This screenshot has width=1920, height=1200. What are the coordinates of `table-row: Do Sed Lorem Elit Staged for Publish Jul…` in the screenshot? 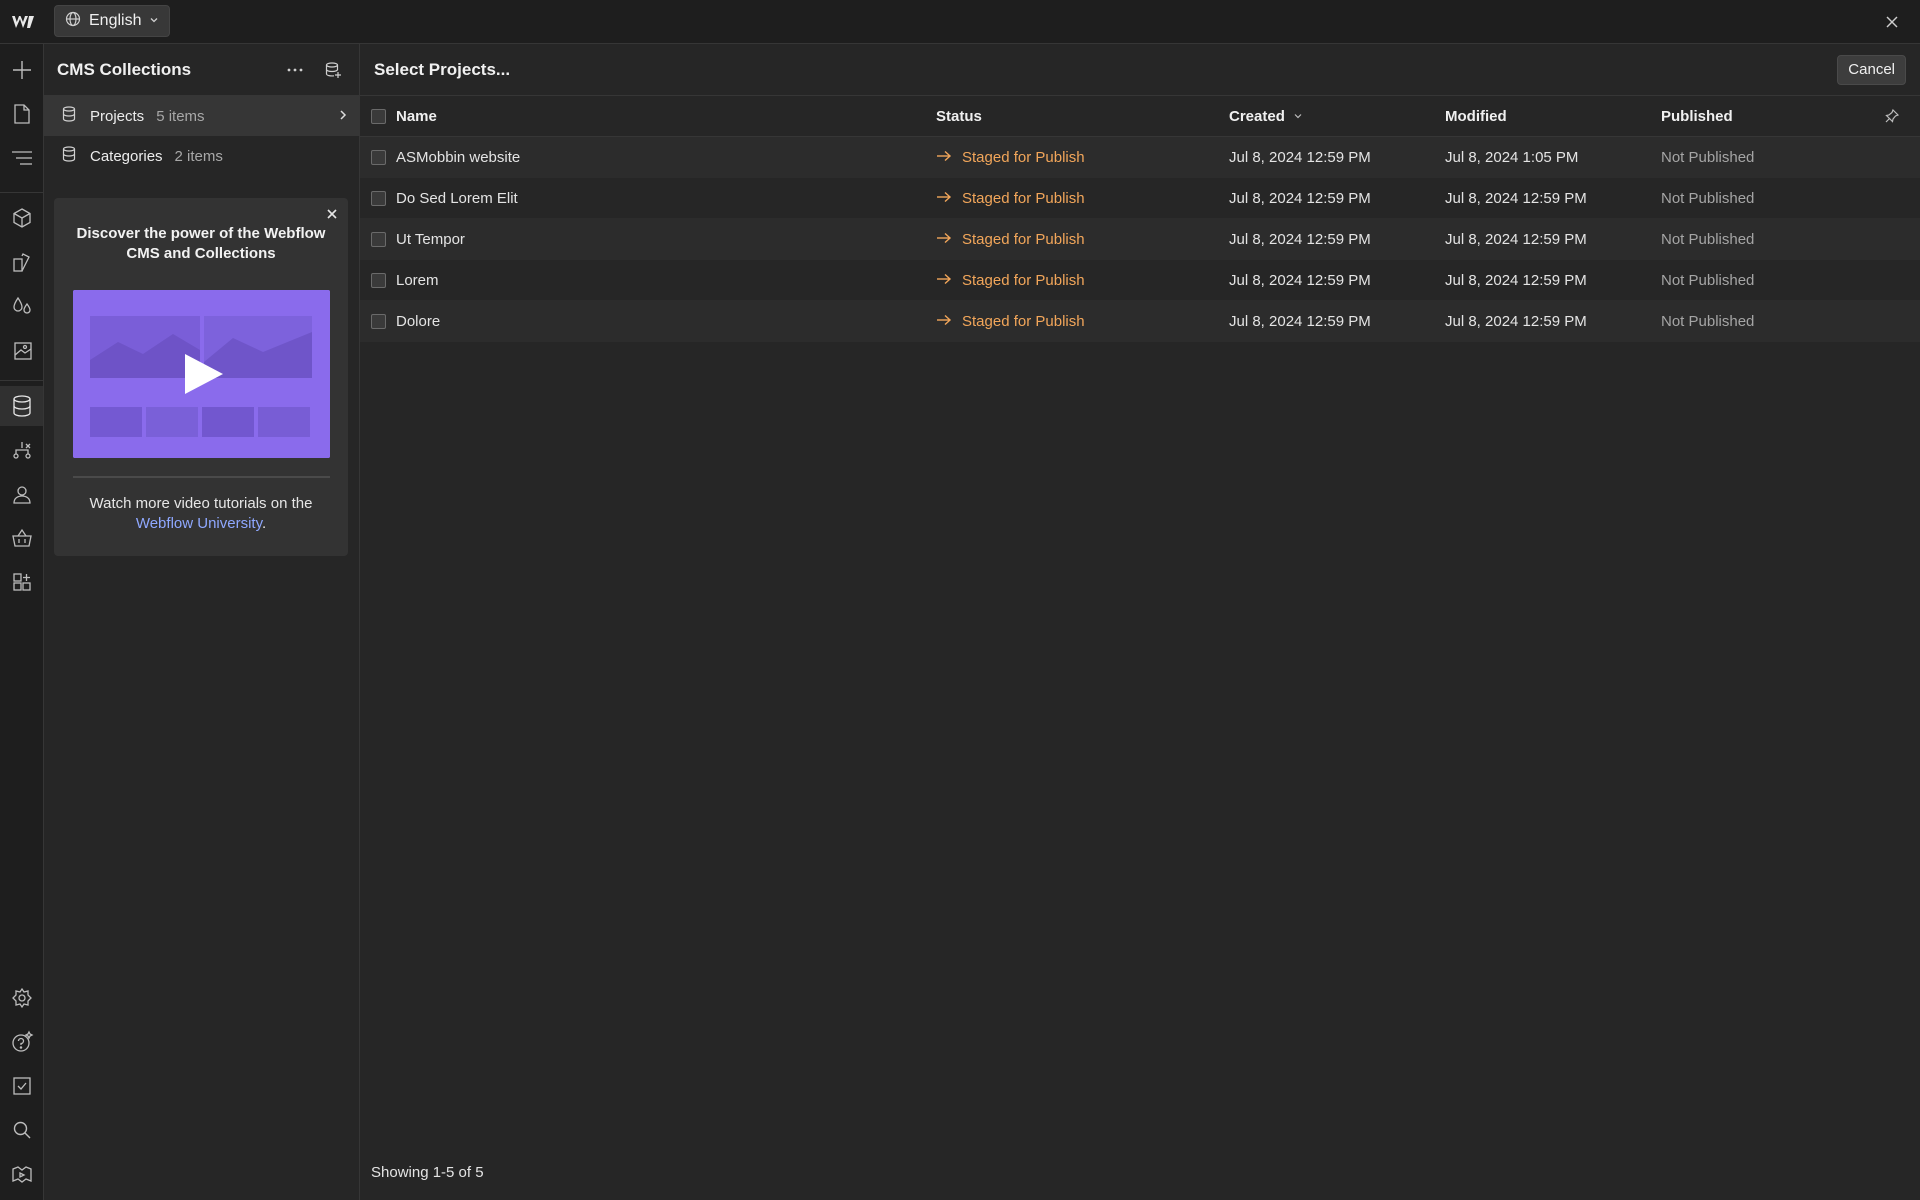 It's located at (1140, 198).